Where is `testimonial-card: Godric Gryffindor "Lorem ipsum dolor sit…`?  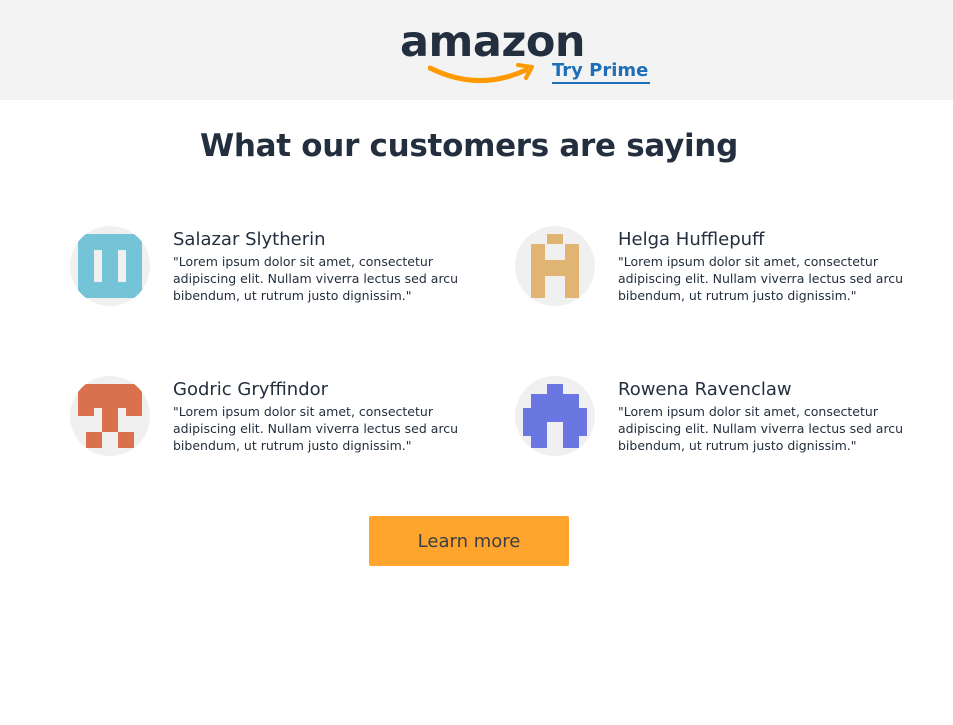
testimonial-card: Godric Gryffindor "Lorem ipsum dolor sit… is located at coordinates (280, 421).